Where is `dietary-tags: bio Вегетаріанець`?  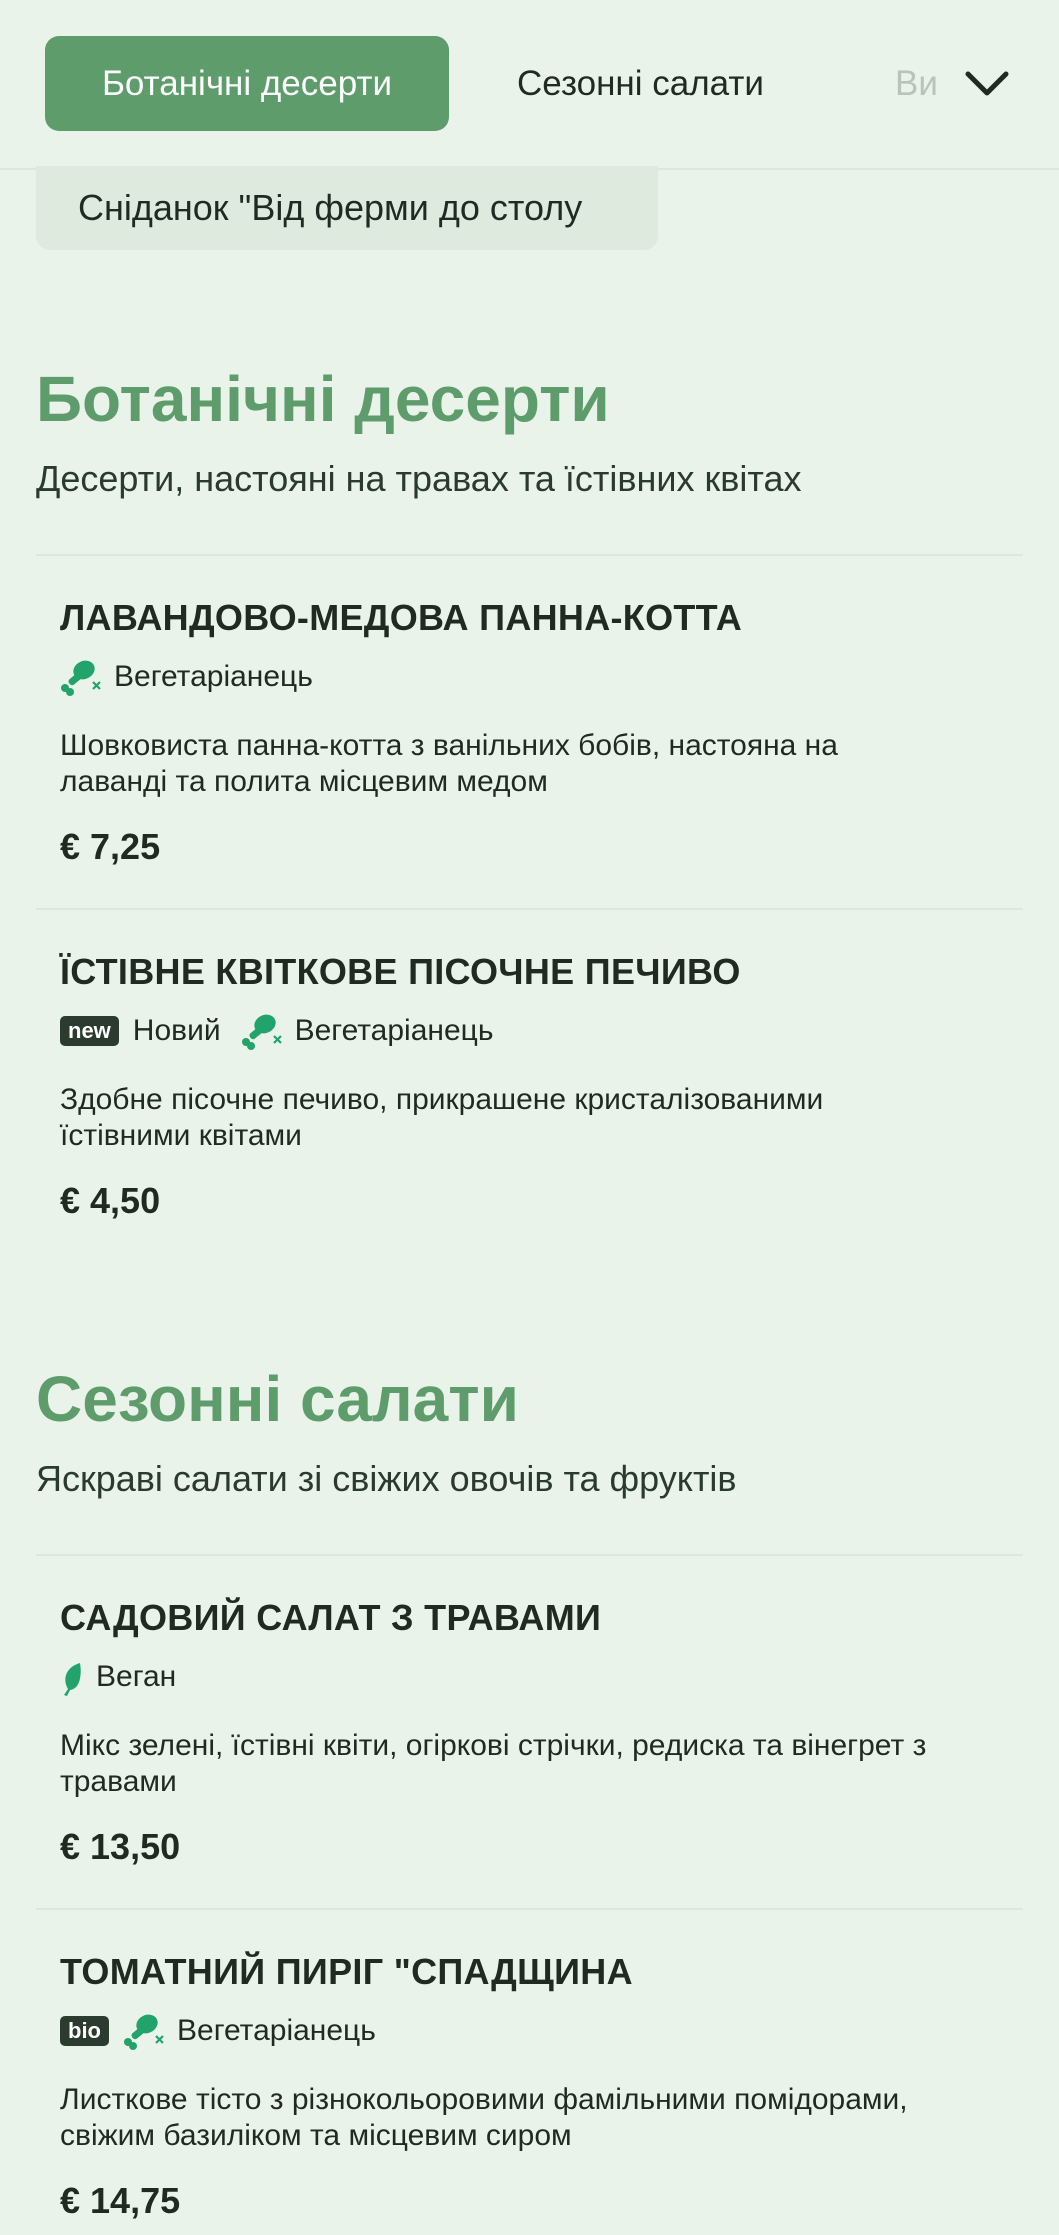 dietary-tags: bio Вегетаріанець is located at coordinates (228, 2031).